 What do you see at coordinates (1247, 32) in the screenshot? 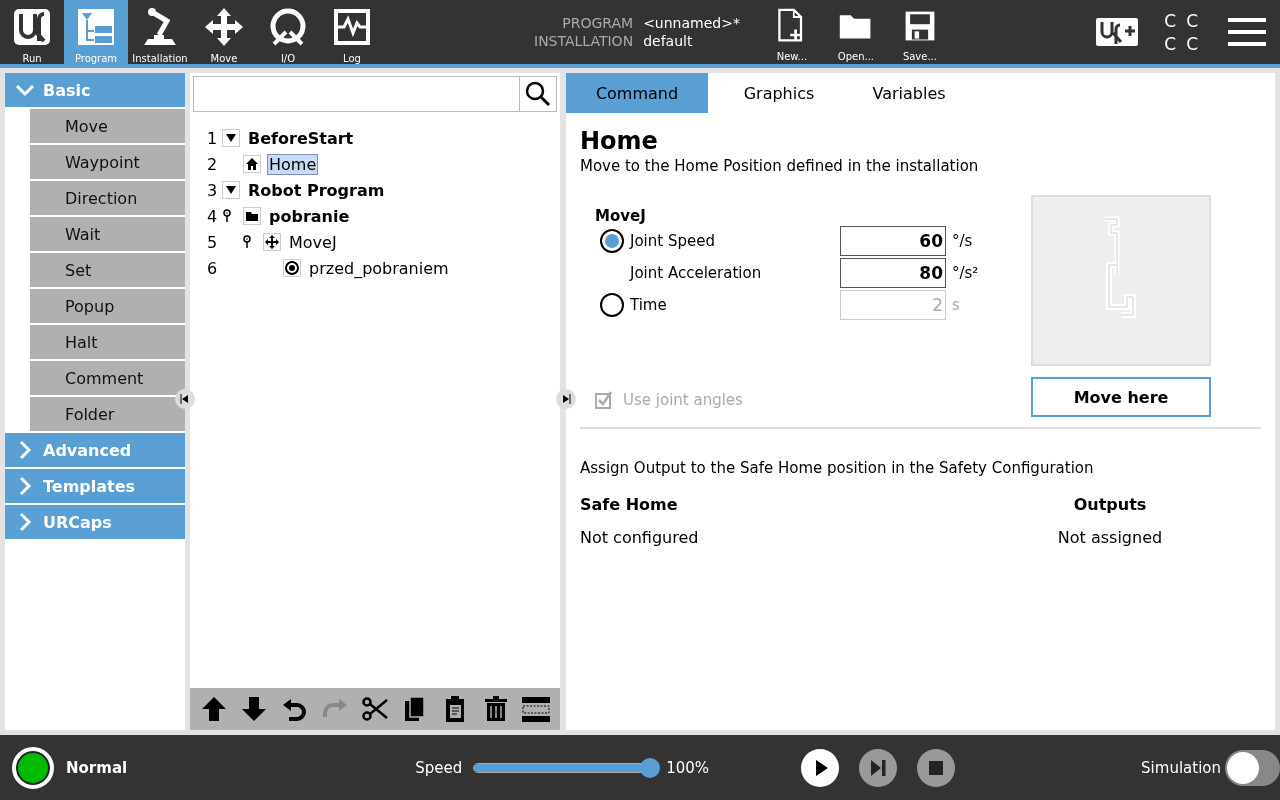
I see `menu-icon` at bounding box center [1247, 32].